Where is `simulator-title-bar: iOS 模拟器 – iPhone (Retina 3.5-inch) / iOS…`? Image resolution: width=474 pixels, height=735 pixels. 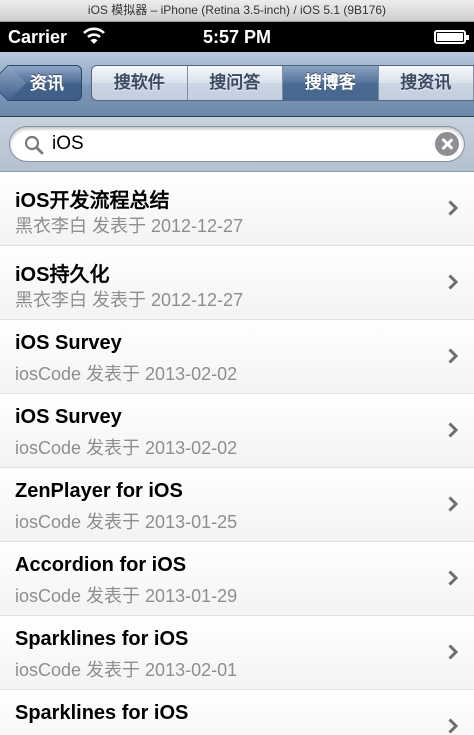
simulator-title-bar: iOS 模拟器 – iPhone (Retina 3.5-inch) / iOS… is located at coordinates (237, 11).